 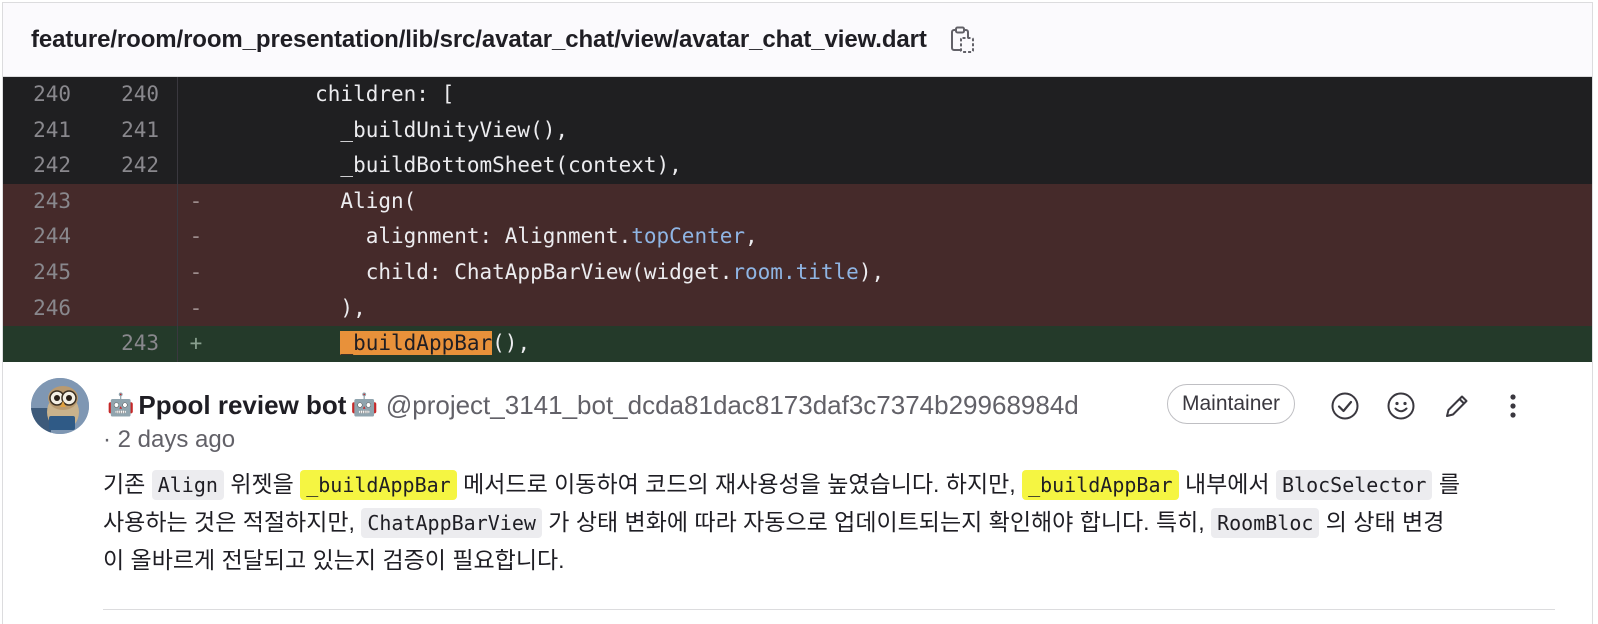 I want to click on more-vertical-icon, so click(x=1513, y=406).